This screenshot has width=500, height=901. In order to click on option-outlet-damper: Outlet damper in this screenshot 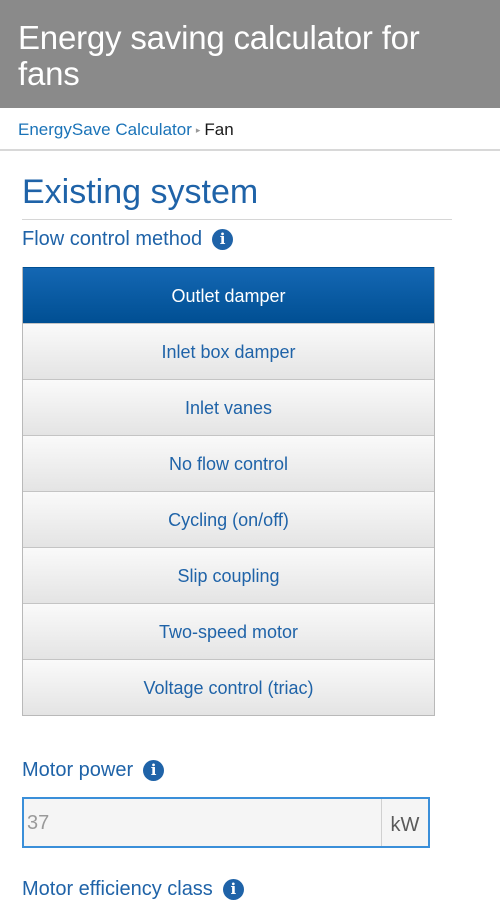, I will do `click(228, 295)`.